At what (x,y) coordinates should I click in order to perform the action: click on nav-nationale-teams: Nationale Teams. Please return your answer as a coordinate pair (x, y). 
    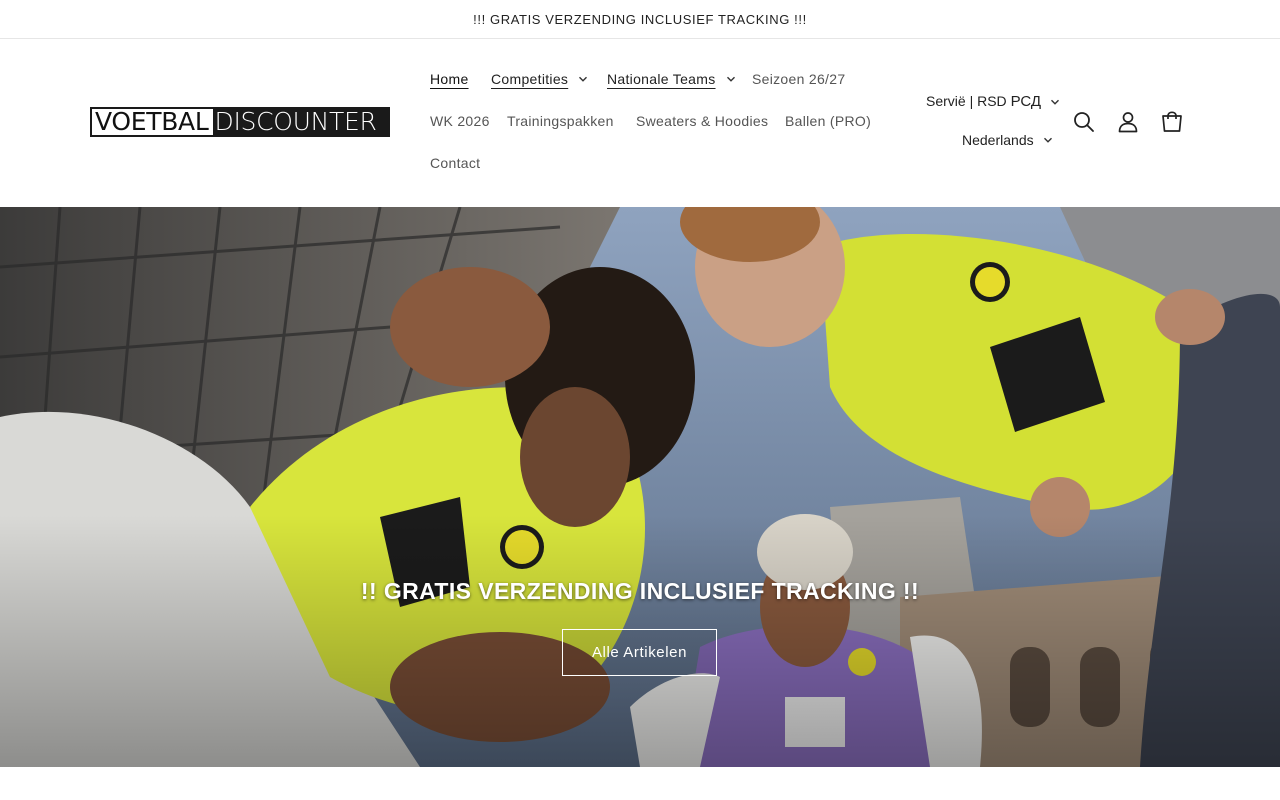
    Looking at the image, I should click on (671, 79).